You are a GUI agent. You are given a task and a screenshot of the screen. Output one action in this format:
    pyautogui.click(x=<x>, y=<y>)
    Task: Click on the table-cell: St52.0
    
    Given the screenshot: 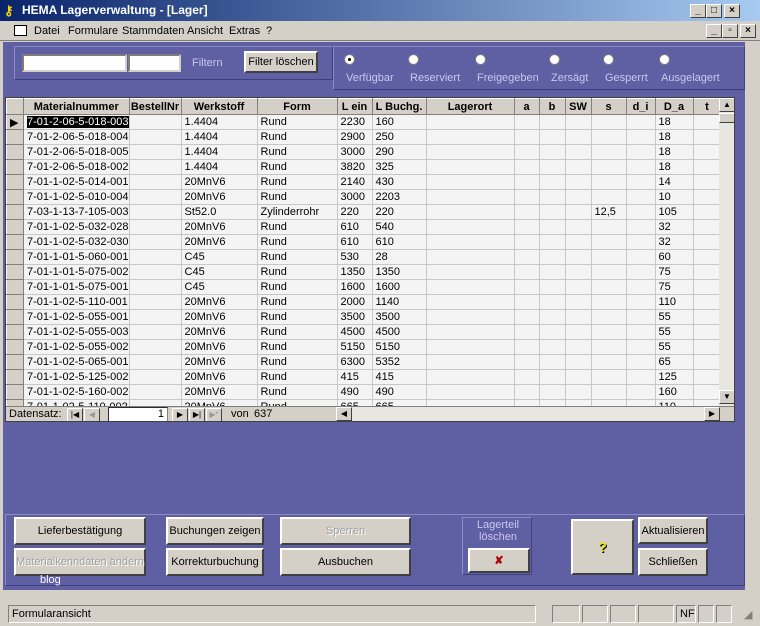 What is the action you would take?
    pyautogui.click(x=219, y=212)
    